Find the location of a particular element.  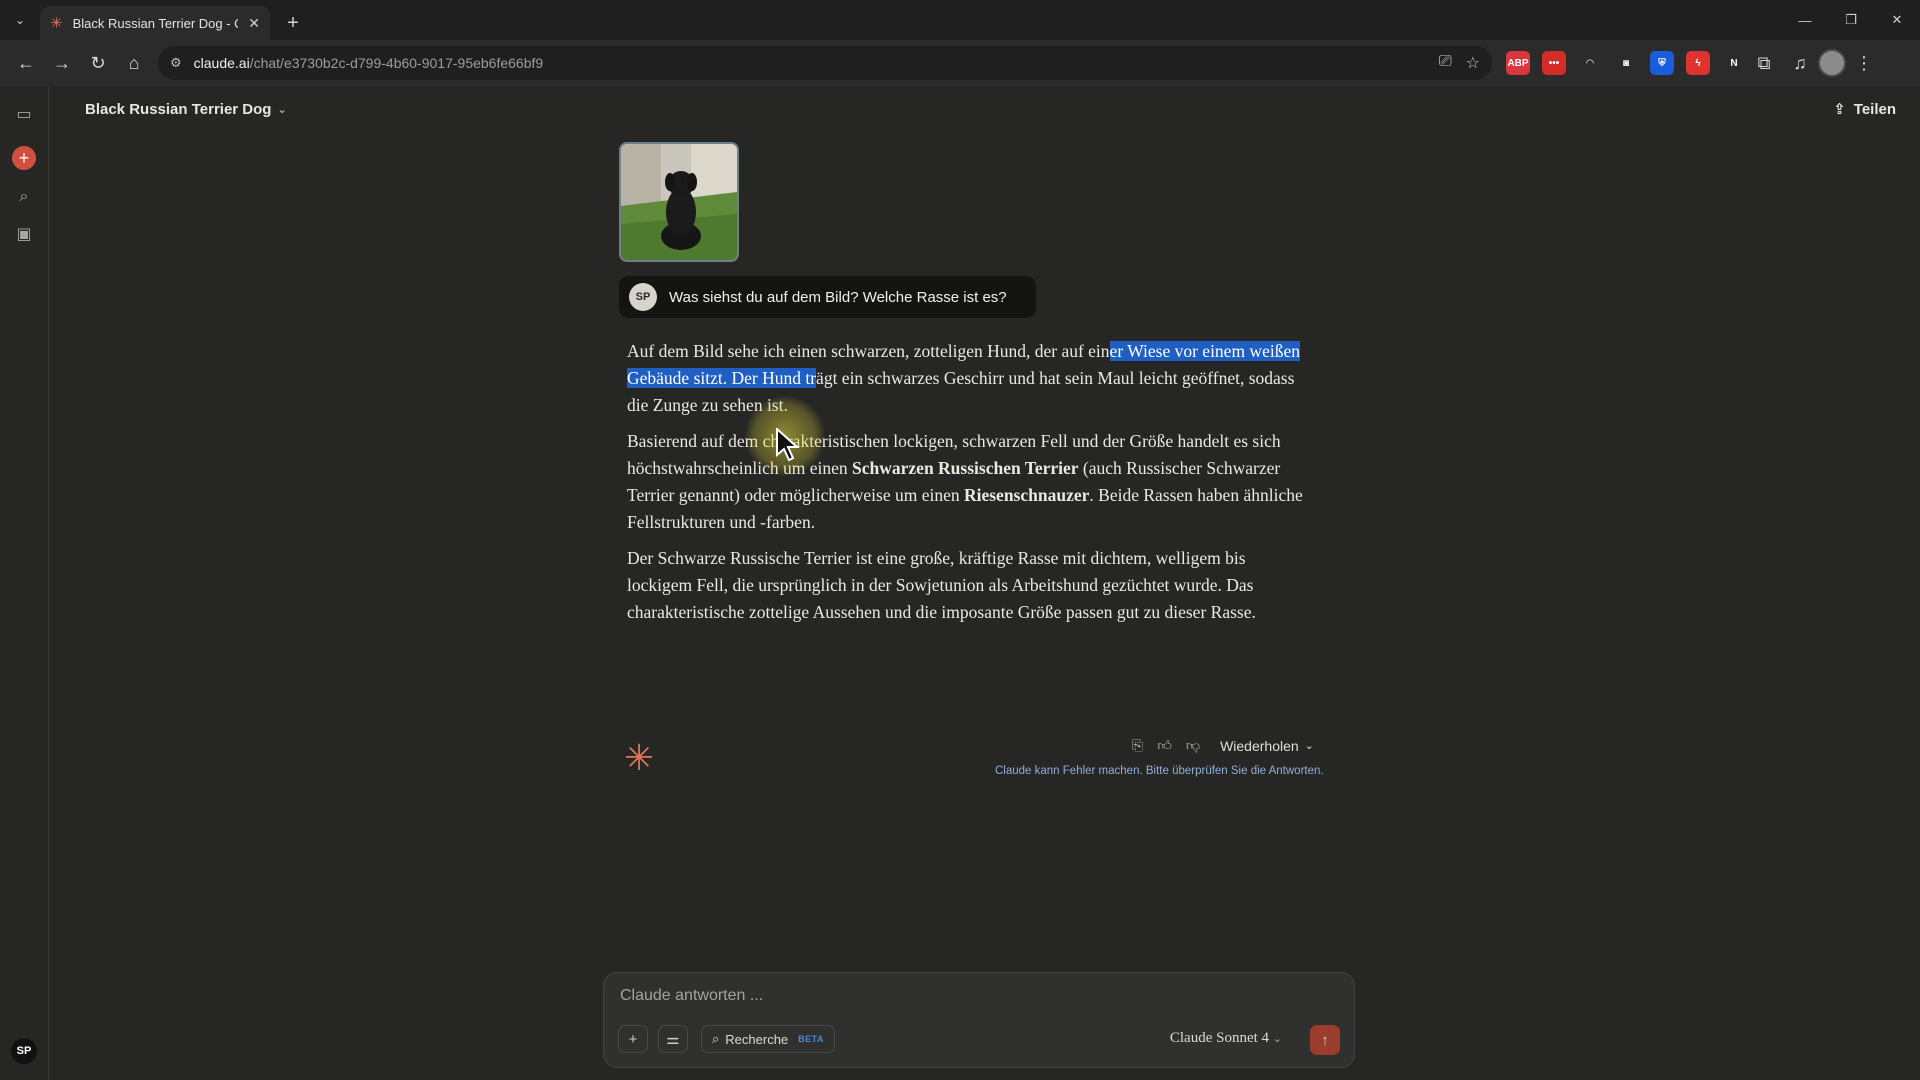

home-icon: ⌂ is located at coordinates (134, 63).